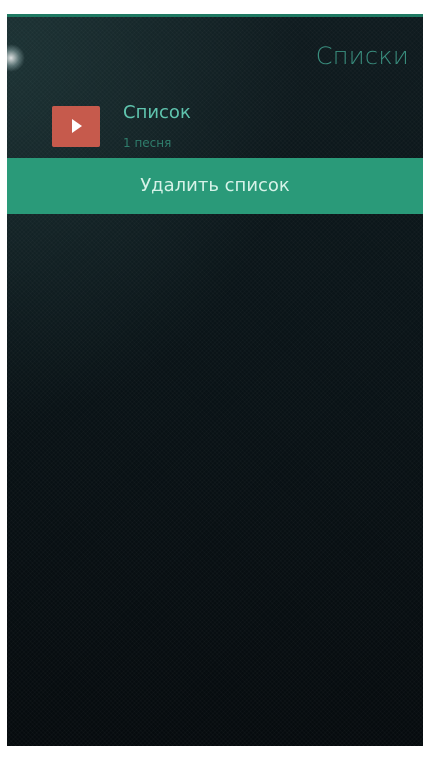 The image size is (423, 761). What do you see at coordinates (362, 56) in the screenshot?
I see `page-title: Списки` at bounding box center [362, 56].